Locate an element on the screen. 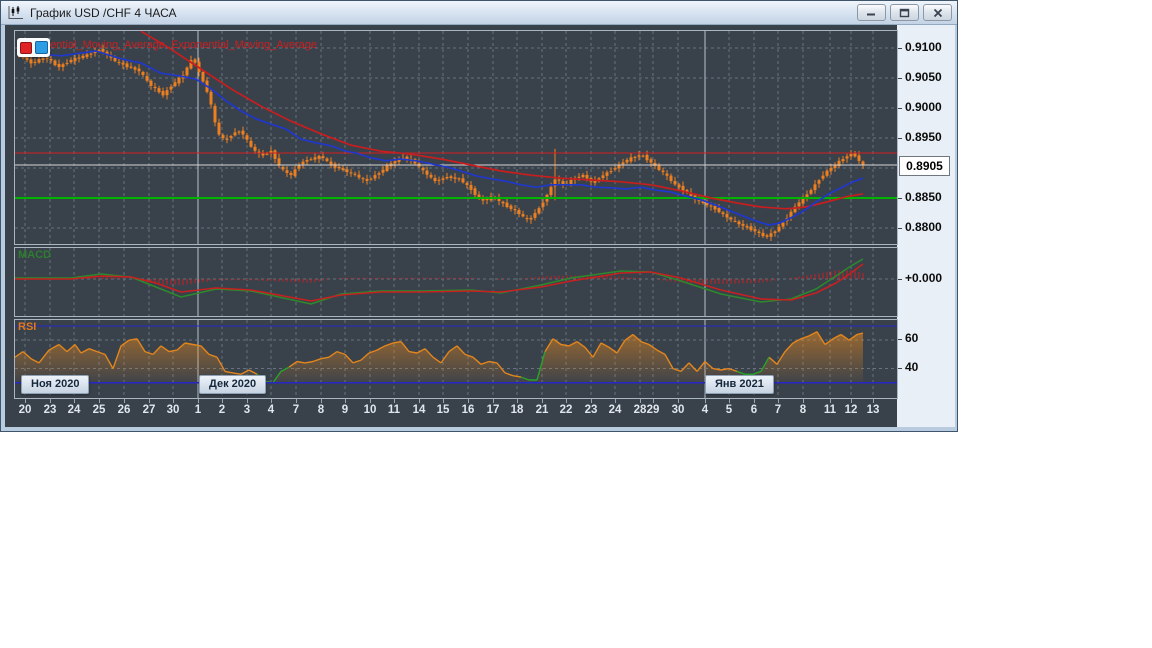  price-tick-label: 0.9050 is located at coordinates (923, 77).